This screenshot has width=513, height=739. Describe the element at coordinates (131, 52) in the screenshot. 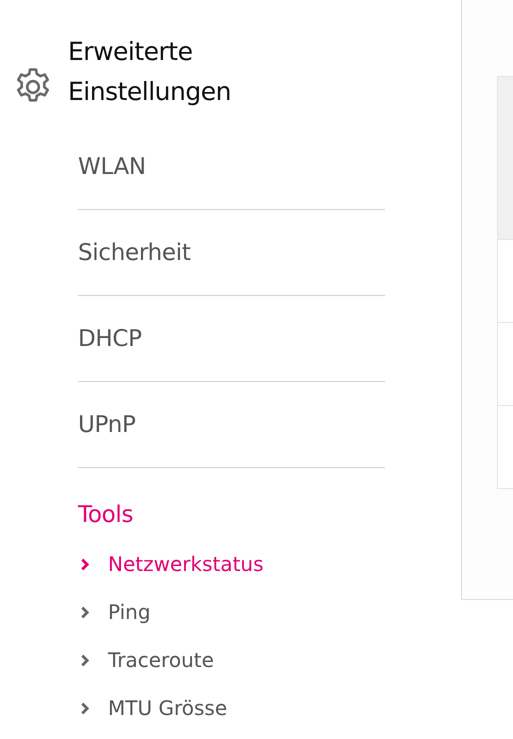

I see `section-title: Erweiterte` at that location.